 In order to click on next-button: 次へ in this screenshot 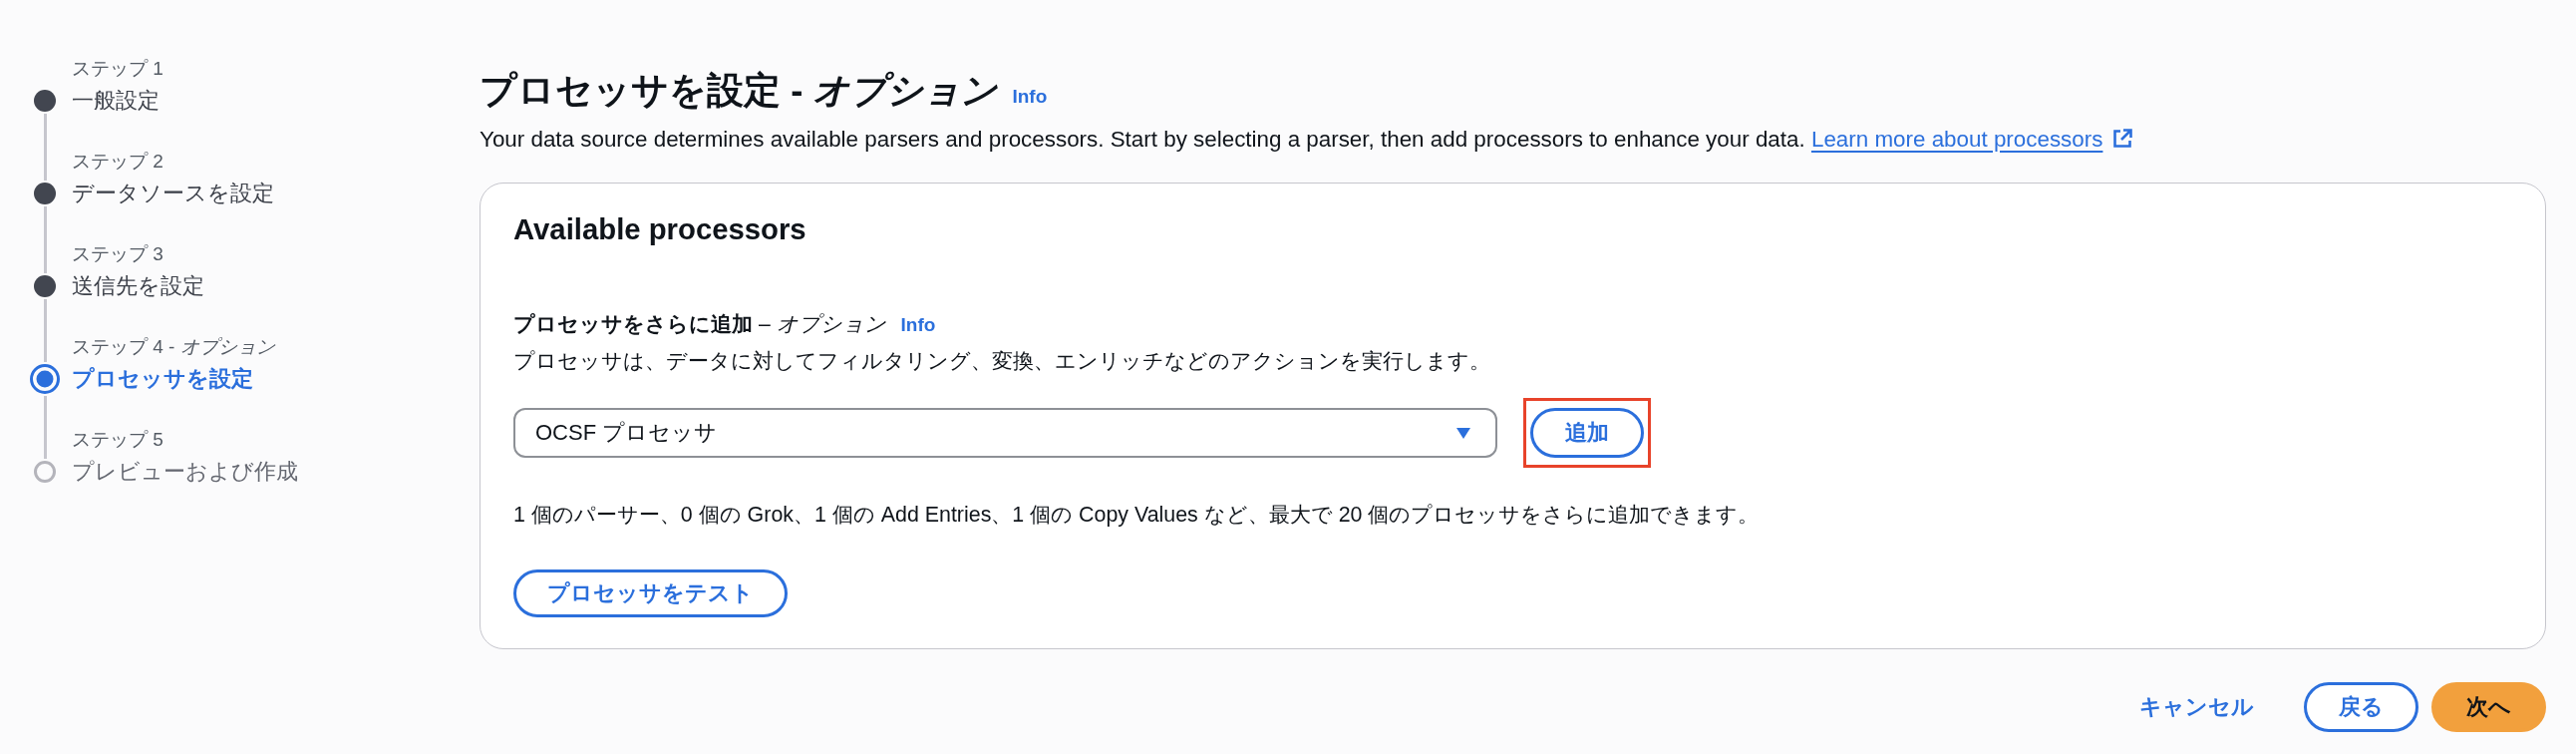, I will do `click(2488, 707)`.